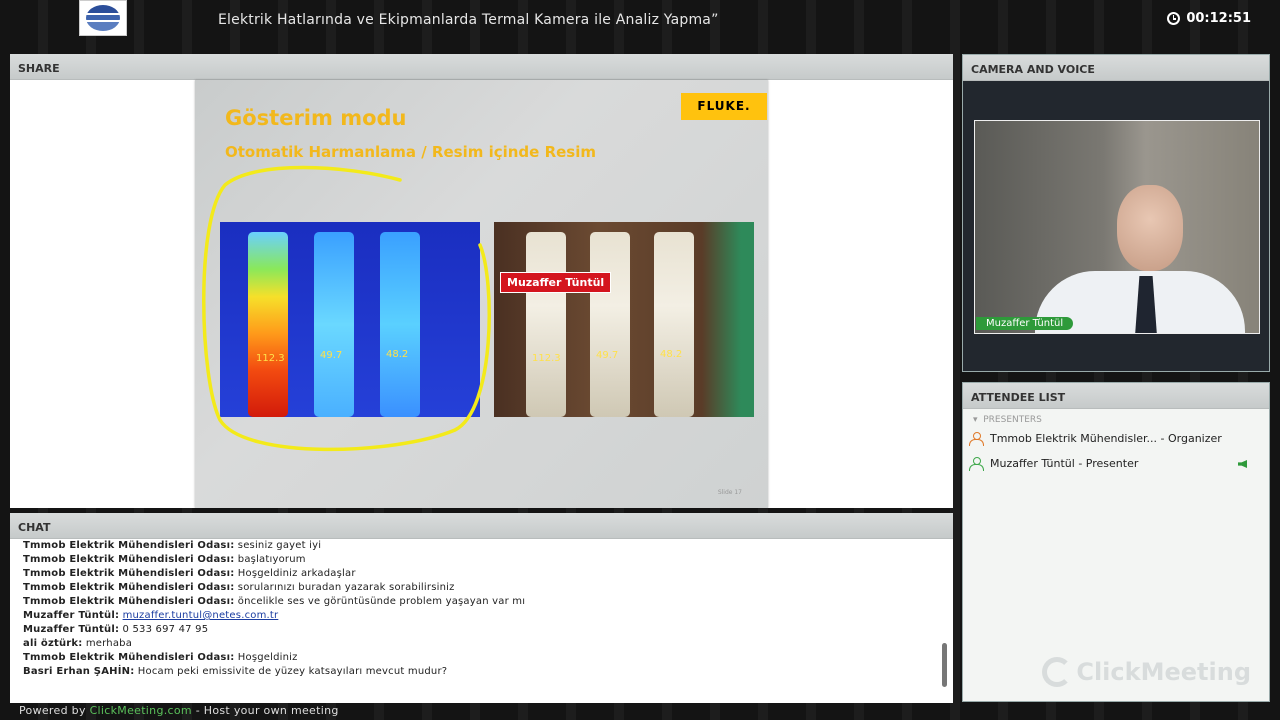 The image size is (1280, 720). I want to click on clickmeeting-logo: ClickMeeting, so click(1146, 672).